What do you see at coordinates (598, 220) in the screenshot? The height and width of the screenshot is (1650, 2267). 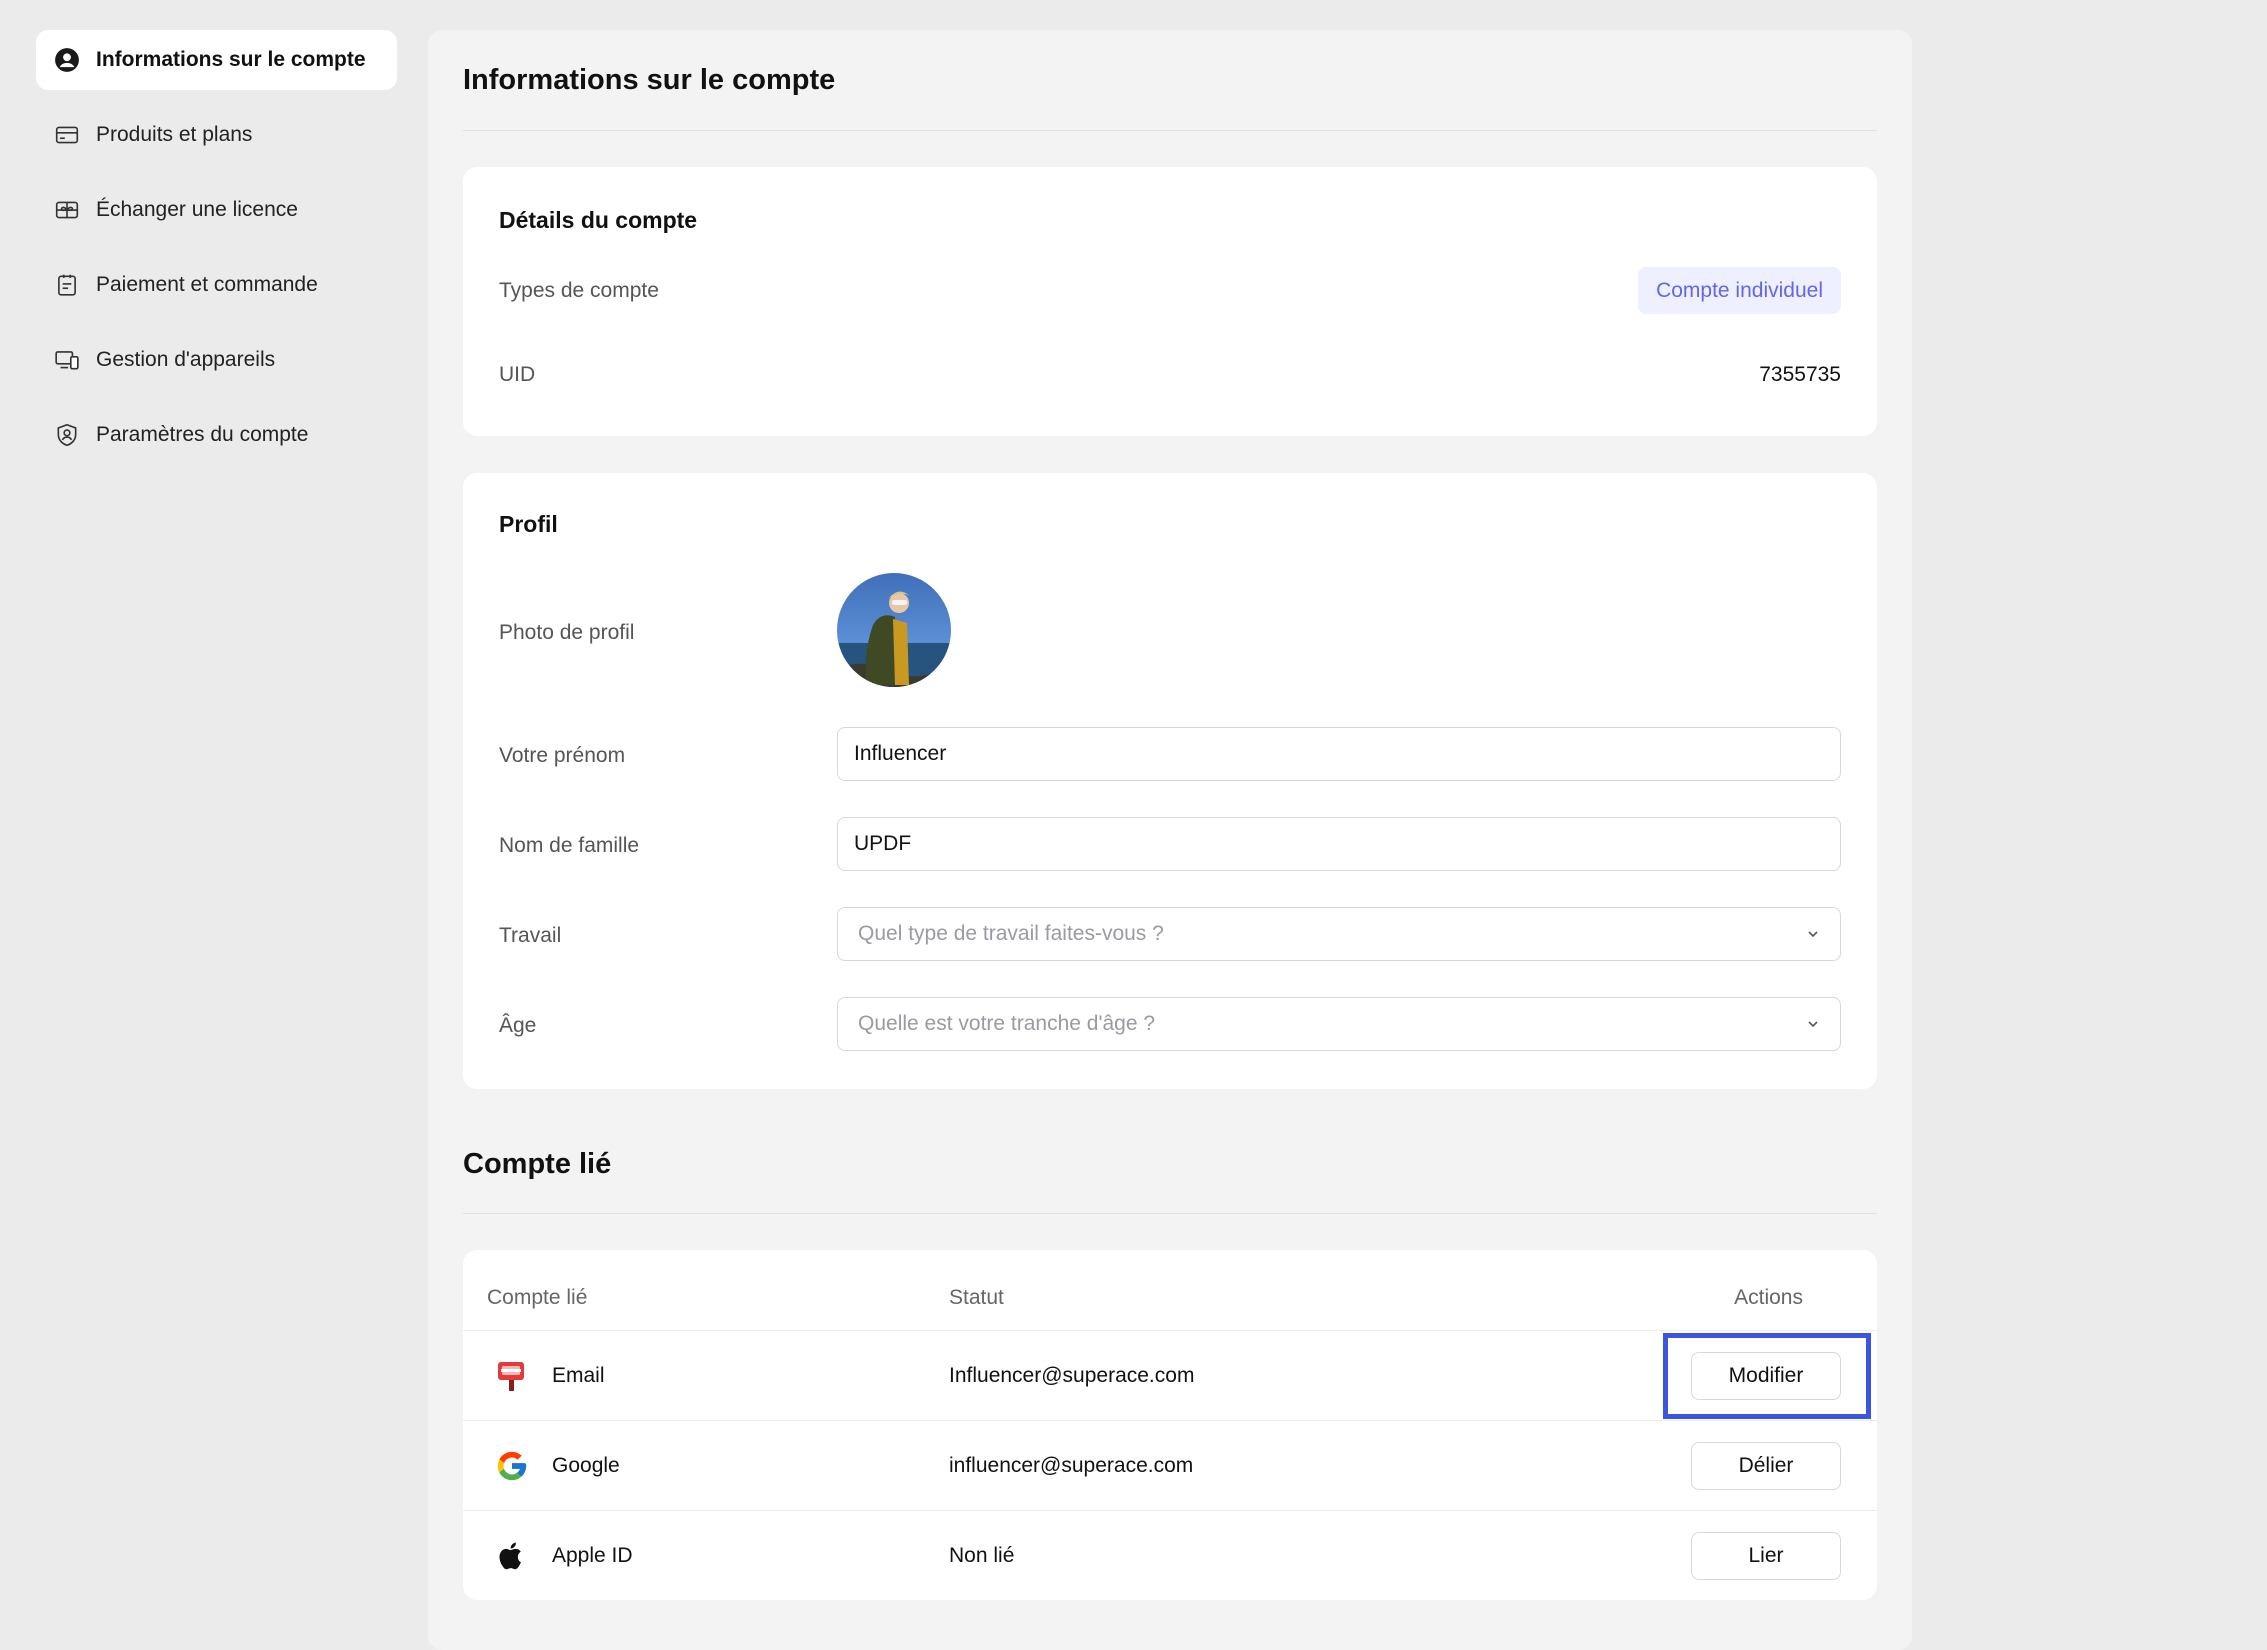 I see `account-details-title: Détails du compte` at bounding box center [598, 220].